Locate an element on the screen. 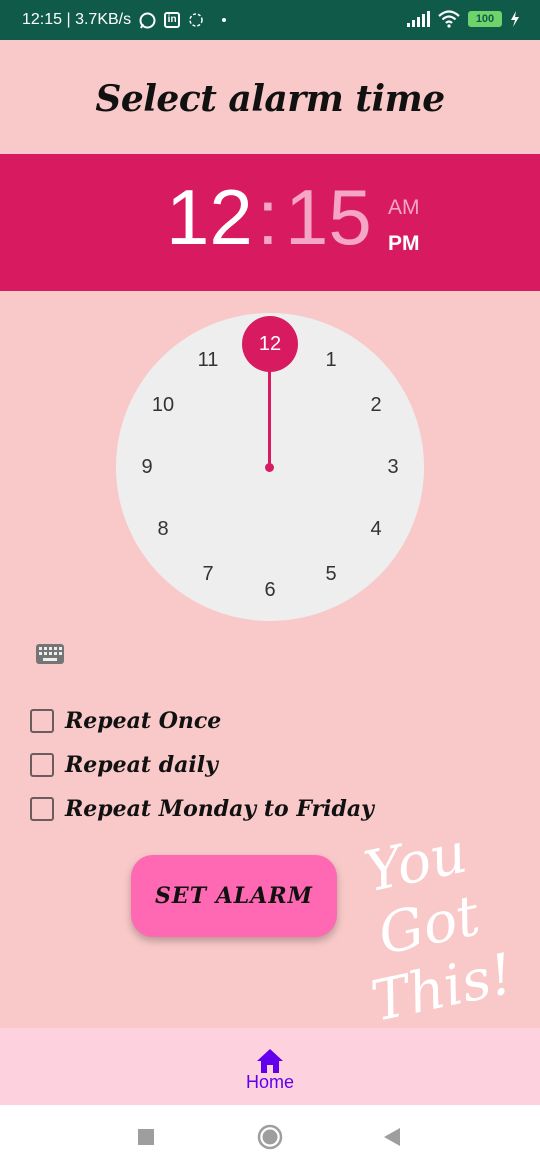  status-time-speed: 12:15 | 3.7KB/s is located at coordinates (77, 19).